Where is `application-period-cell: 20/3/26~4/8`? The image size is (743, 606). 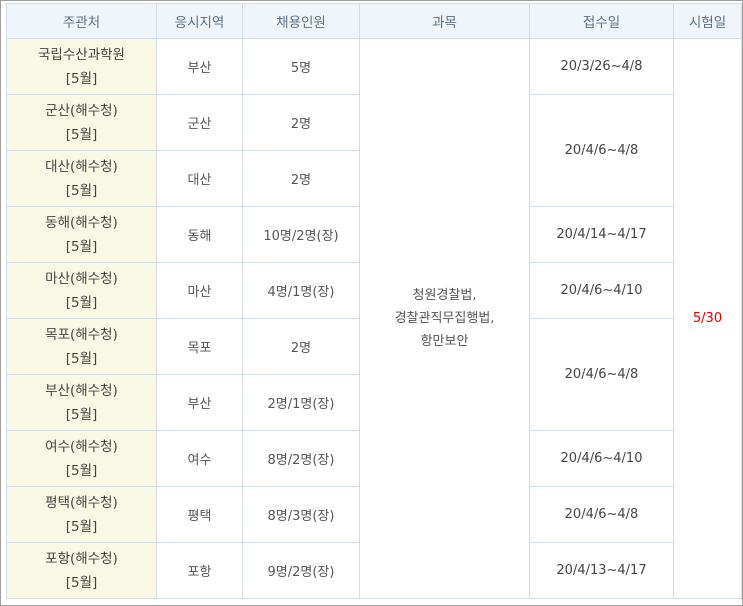
application-period-cell: 20/3/26~4/8 is located at coordinates (601, 66).